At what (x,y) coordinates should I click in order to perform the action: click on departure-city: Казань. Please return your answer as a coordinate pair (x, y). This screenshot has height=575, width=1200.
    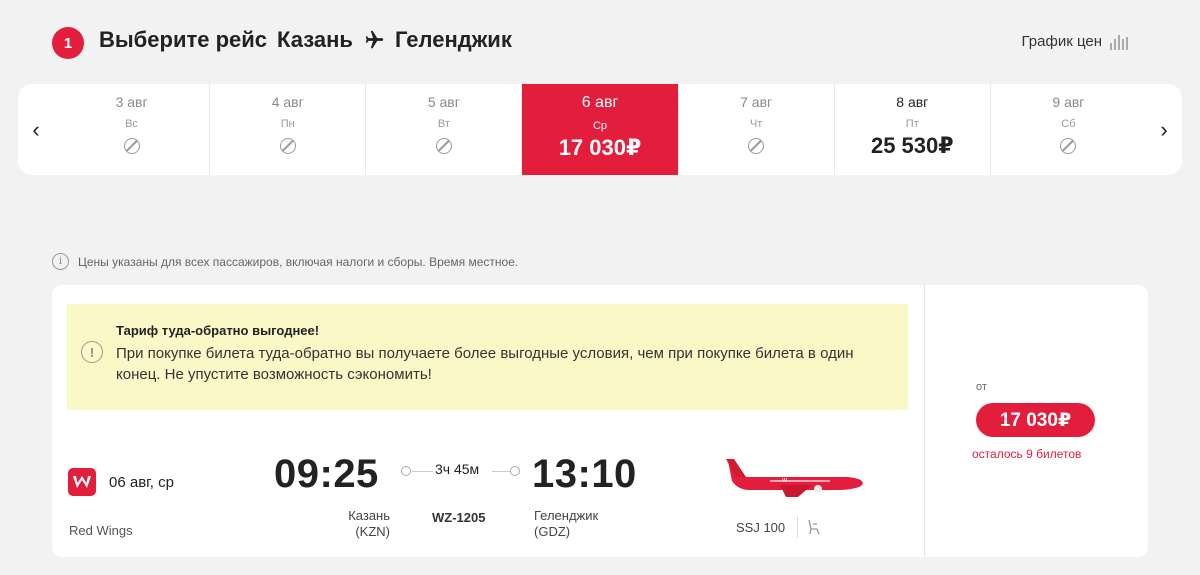
    Looking at the image, I should click on (369, 515).